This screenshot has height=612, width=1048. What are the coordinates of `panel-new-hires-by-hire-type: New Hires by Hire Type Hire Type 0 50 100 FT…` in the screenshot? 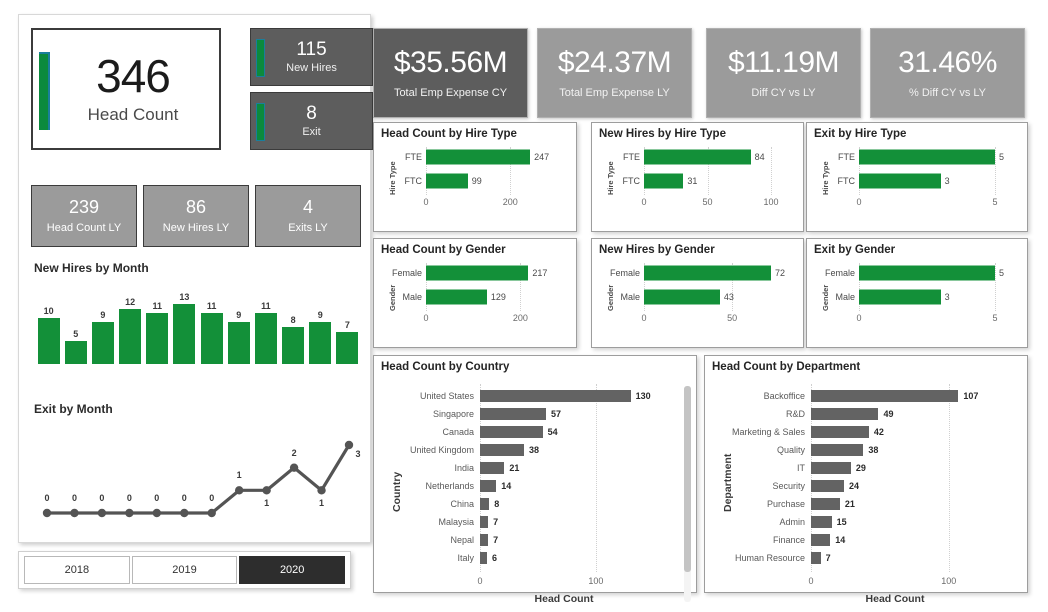 It's located at (697, 177).